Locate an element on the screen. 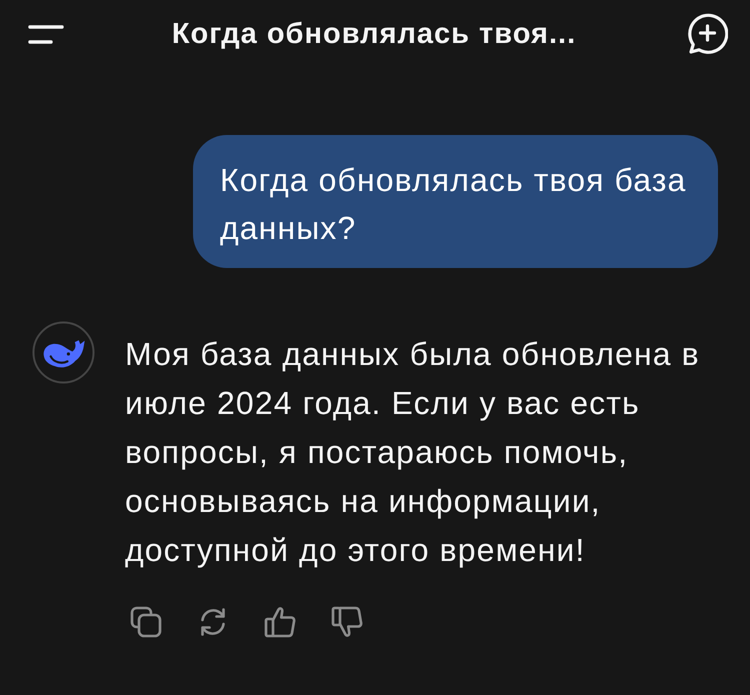 The width and height of the screenshot is (750, 695). menu-icon is located at coordinates (46, 34).